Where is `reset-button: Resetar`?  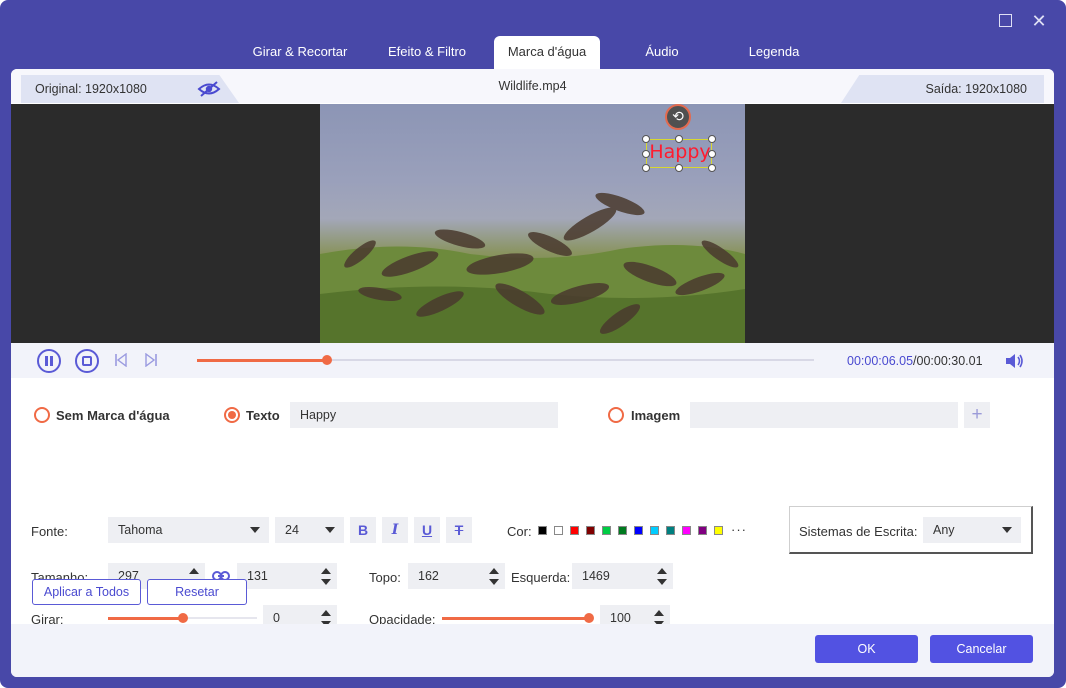
reset-button: Resetar is located at coordinates (197, 592).